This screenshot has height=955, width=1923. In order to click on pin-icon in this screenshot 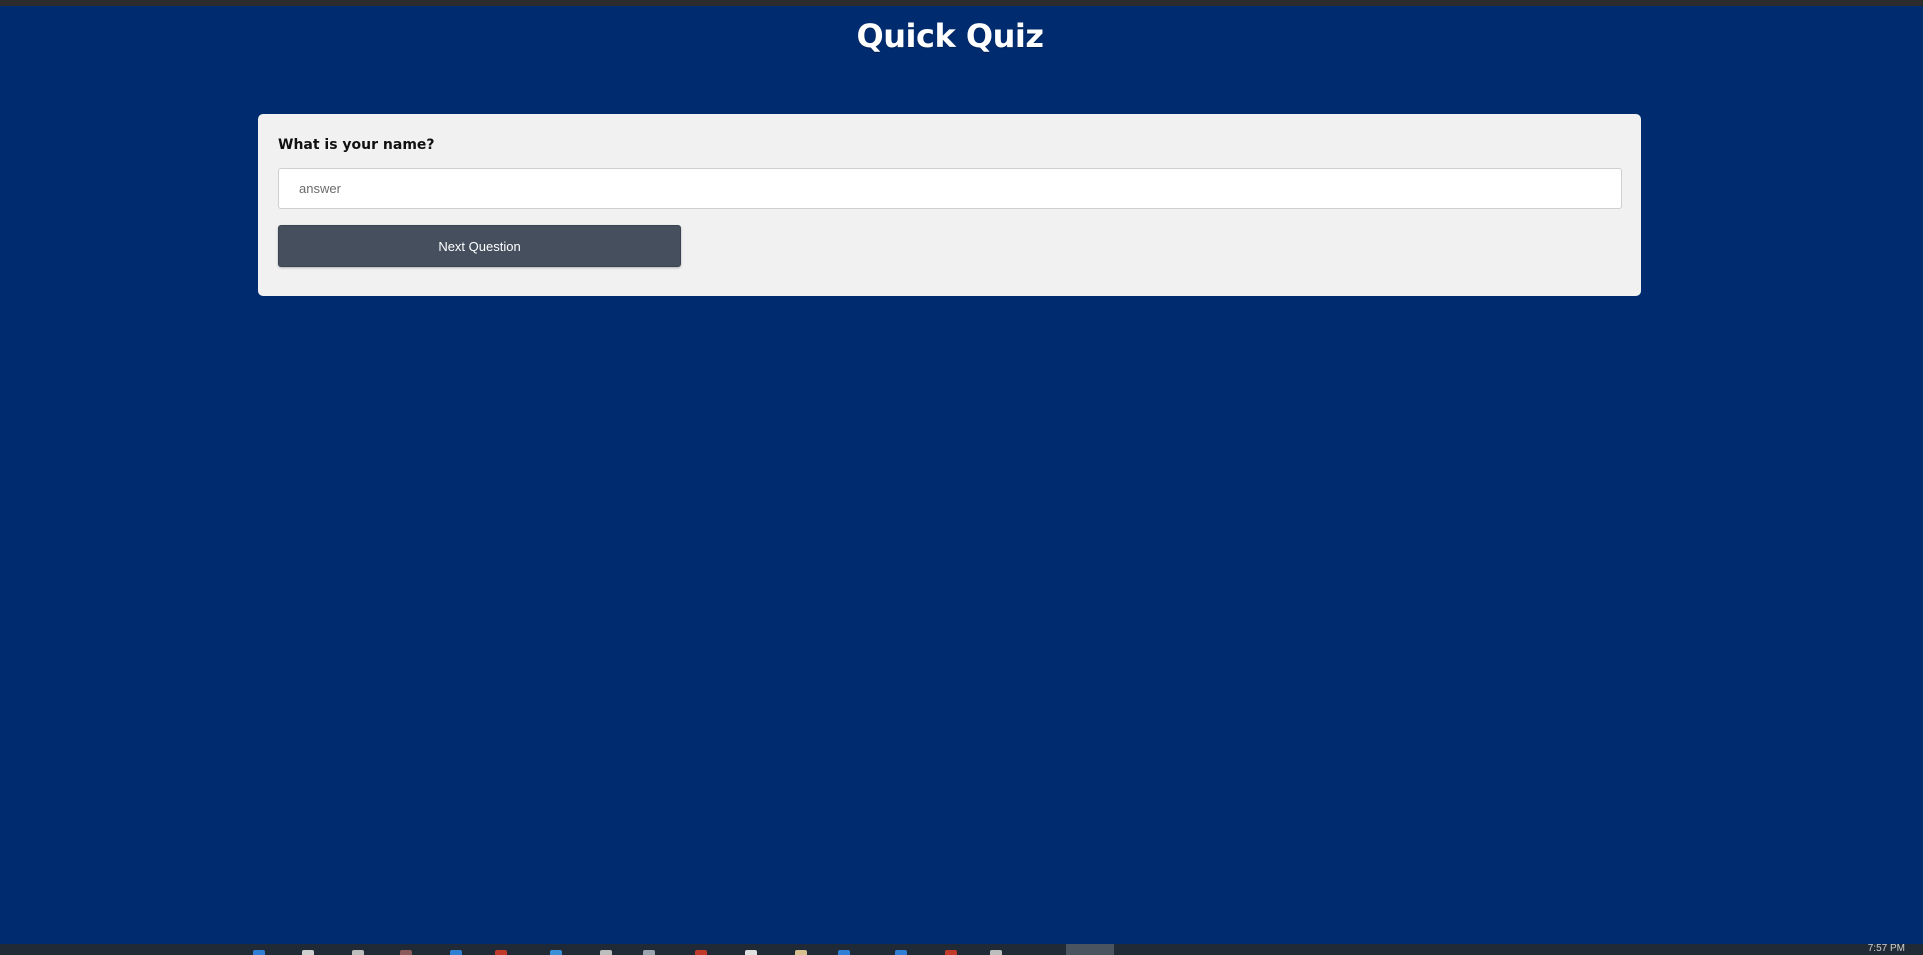, I will do `click(308, 952)`.